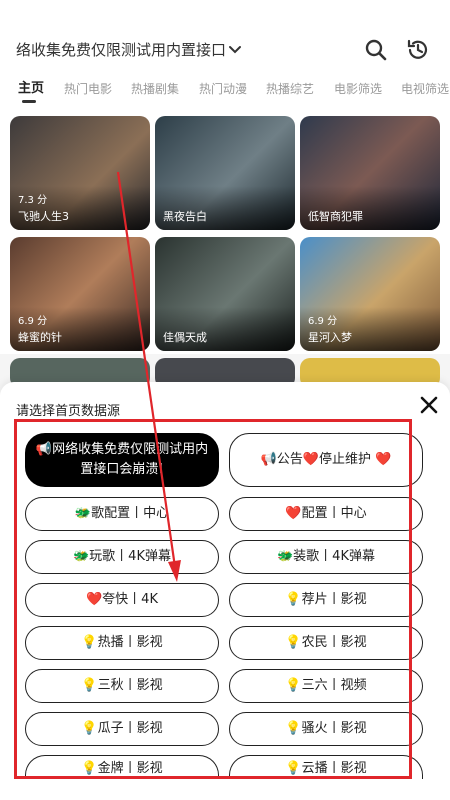  I want to click on source-button: 🐲玩歌丨4K弹幕, so click(122, 557).